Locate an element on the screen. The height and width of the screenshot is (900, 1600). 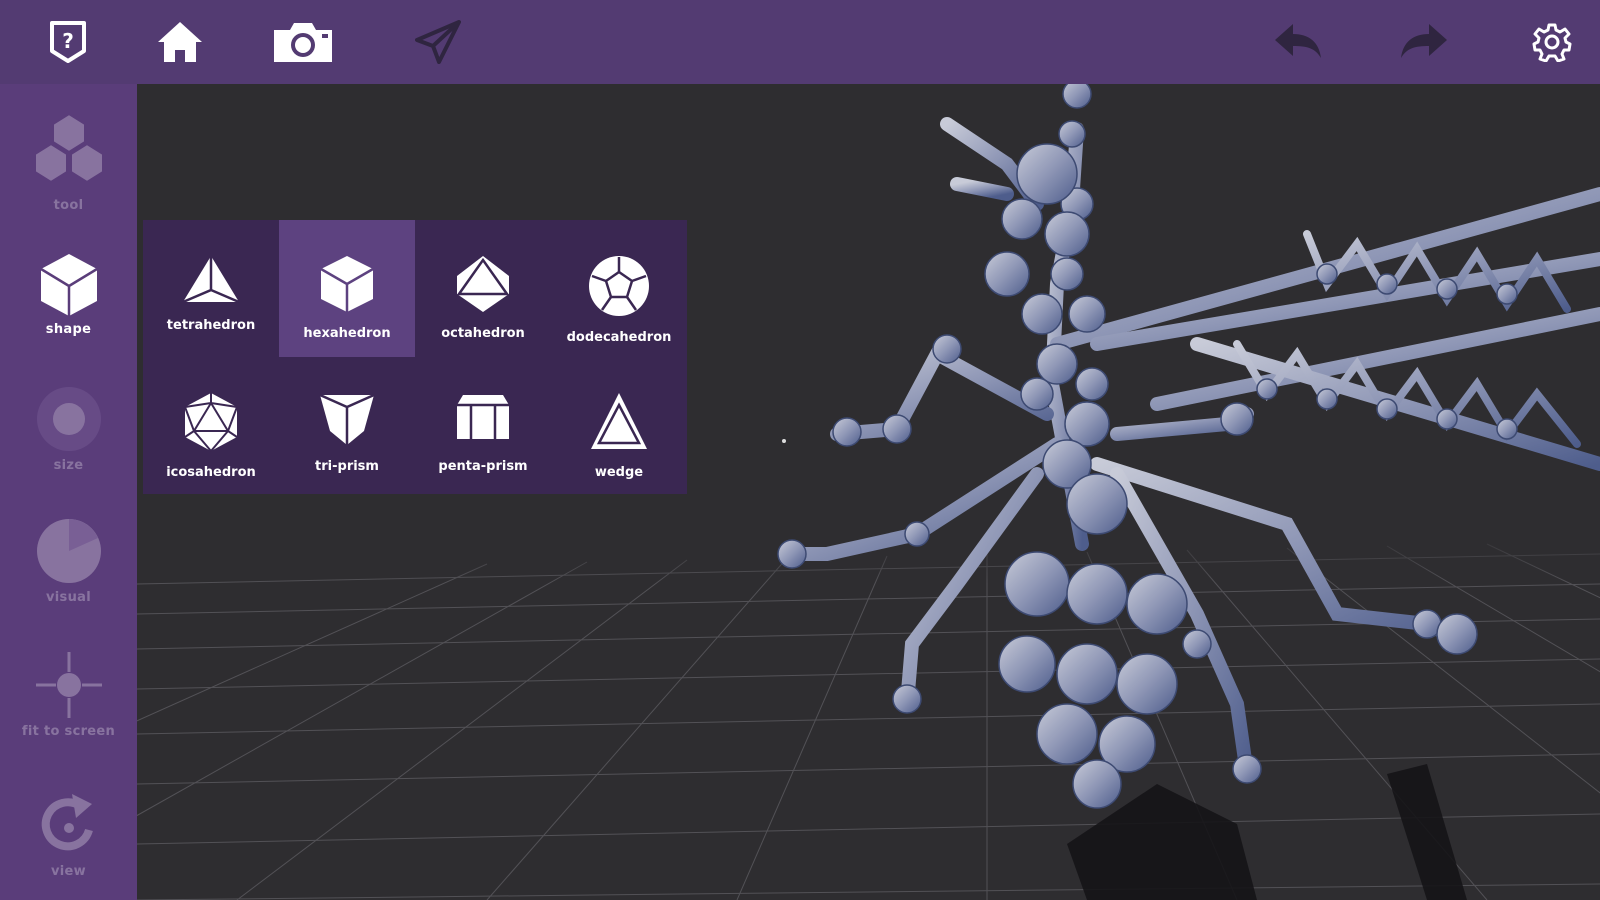
sidebar-item-view: view is located at coordinates (68, 834).